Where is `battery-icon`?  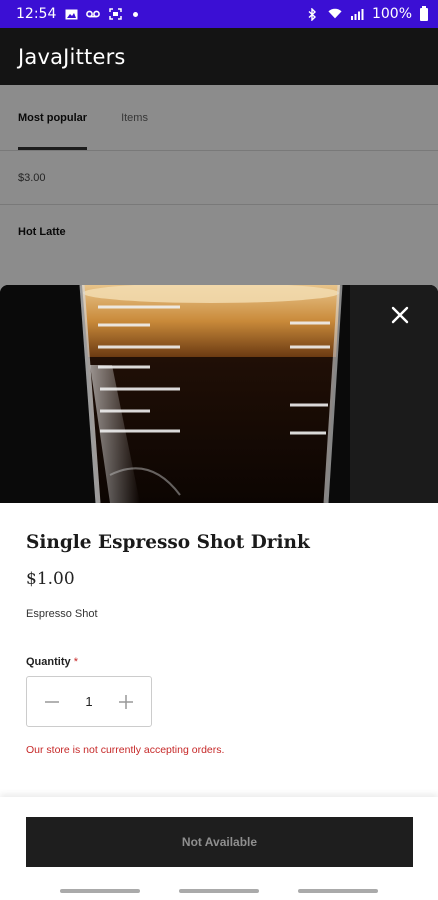 battery-icon is located at coordinates (424, 13).